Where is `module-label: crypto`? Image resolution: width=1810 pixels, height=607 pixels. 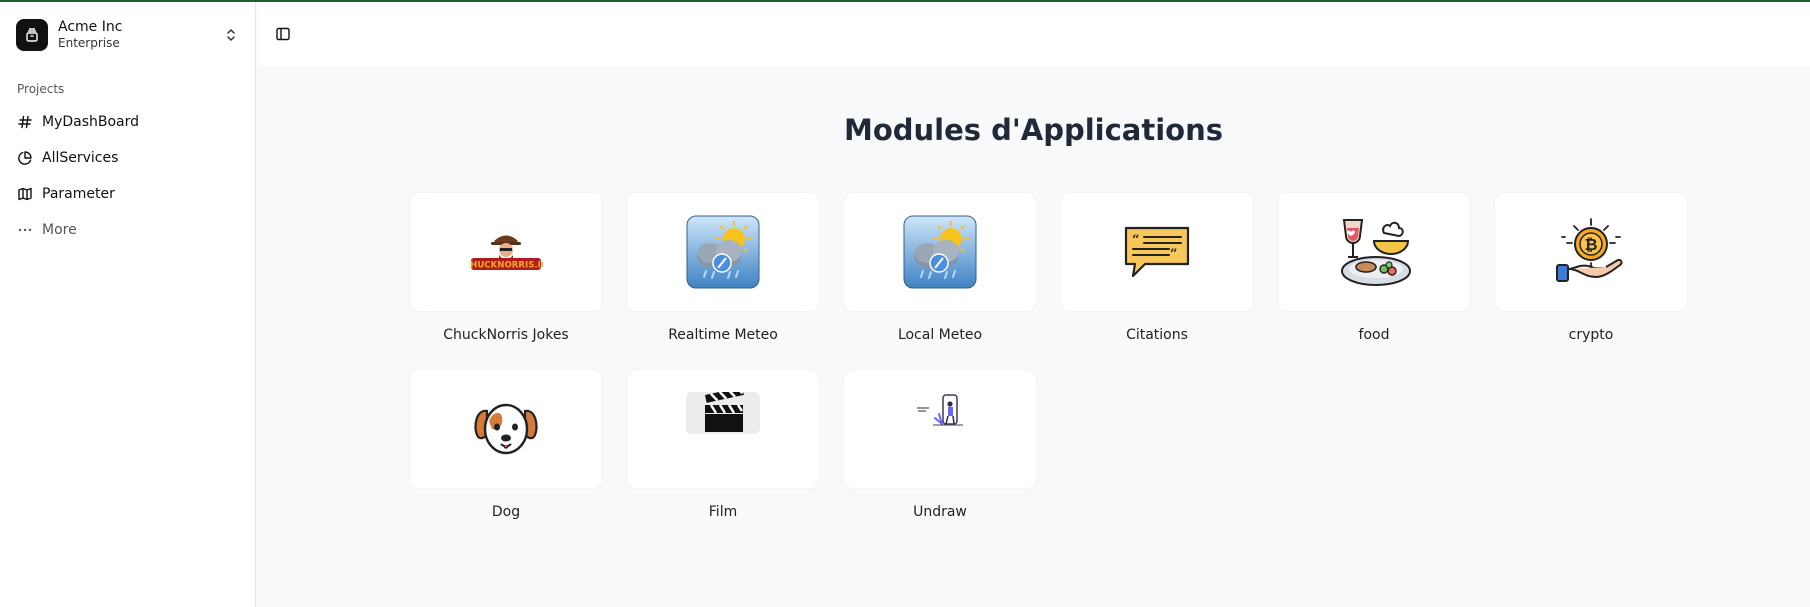
module-label: crypto is located at coordinates (1591, 335).